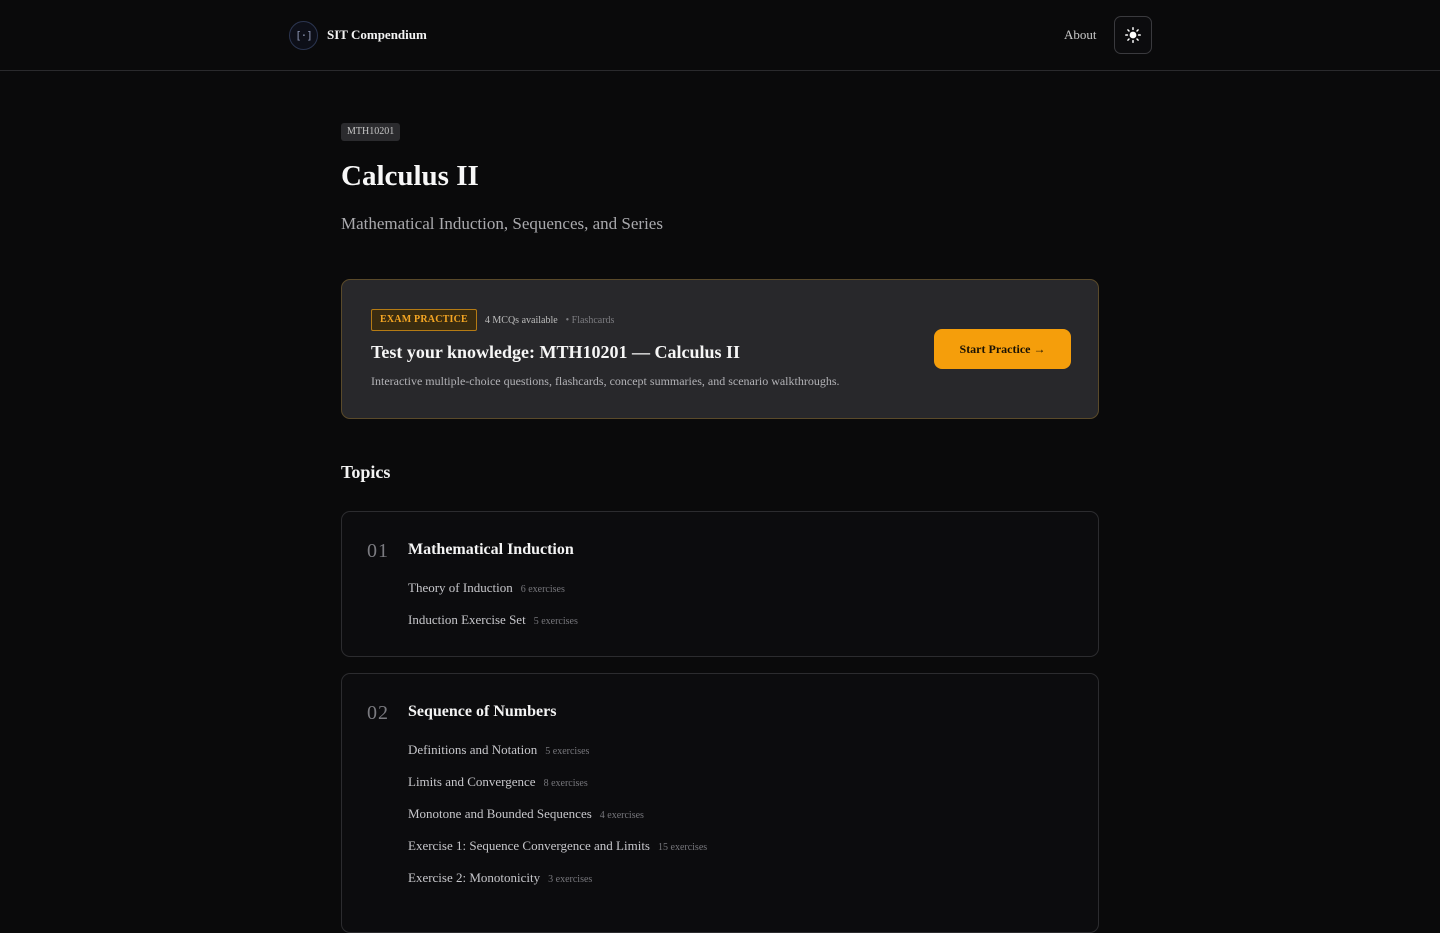 This screenshot has width=1440, height=933. Describe the element at coordinates (557, 790) in the screenshot. I see `subtopic-item: Limits and Convergence 8 exercises` at that location.